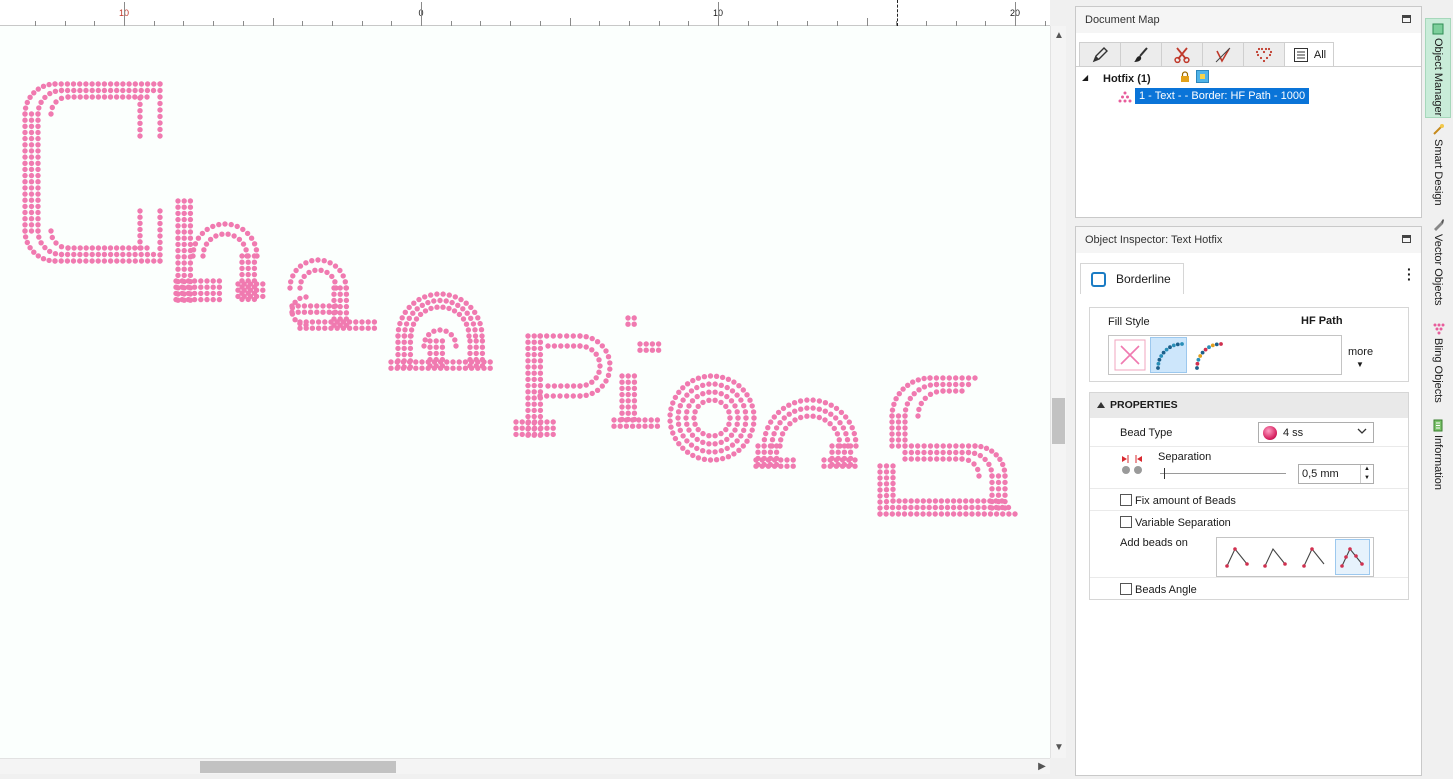 This screenshot has width=1453, height=779. Describe the element at coordinates (1223, 473) in the screenshot. I see `separation-slider` at that location.